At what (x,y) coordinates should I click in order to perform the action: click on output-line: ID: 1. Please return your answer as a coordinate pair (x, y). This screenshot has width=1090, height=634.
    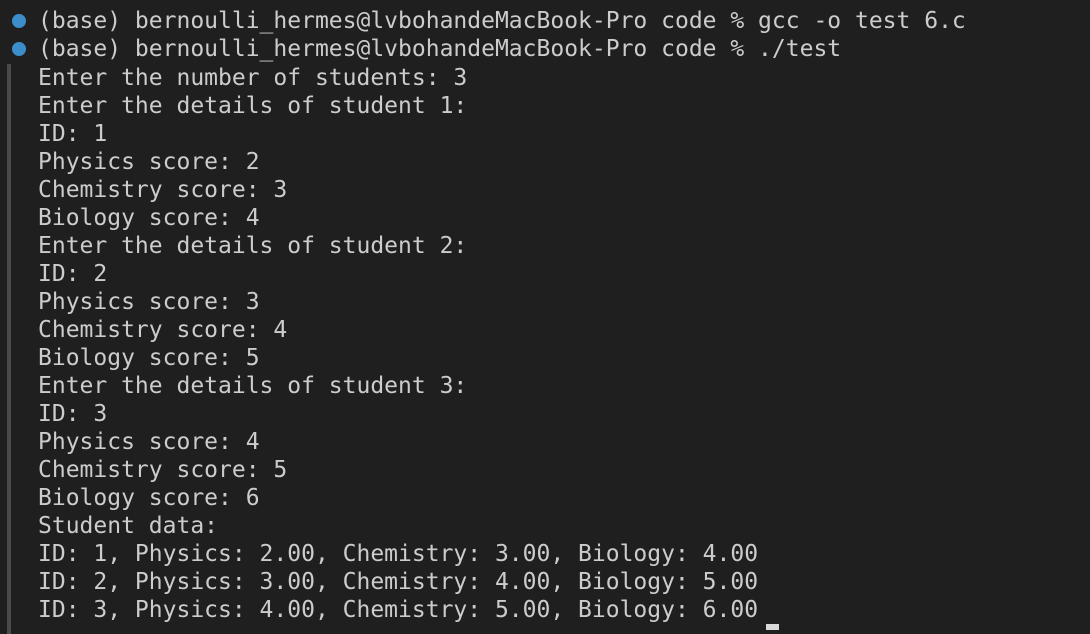
    Looking at the image, I should click on (73, 134).